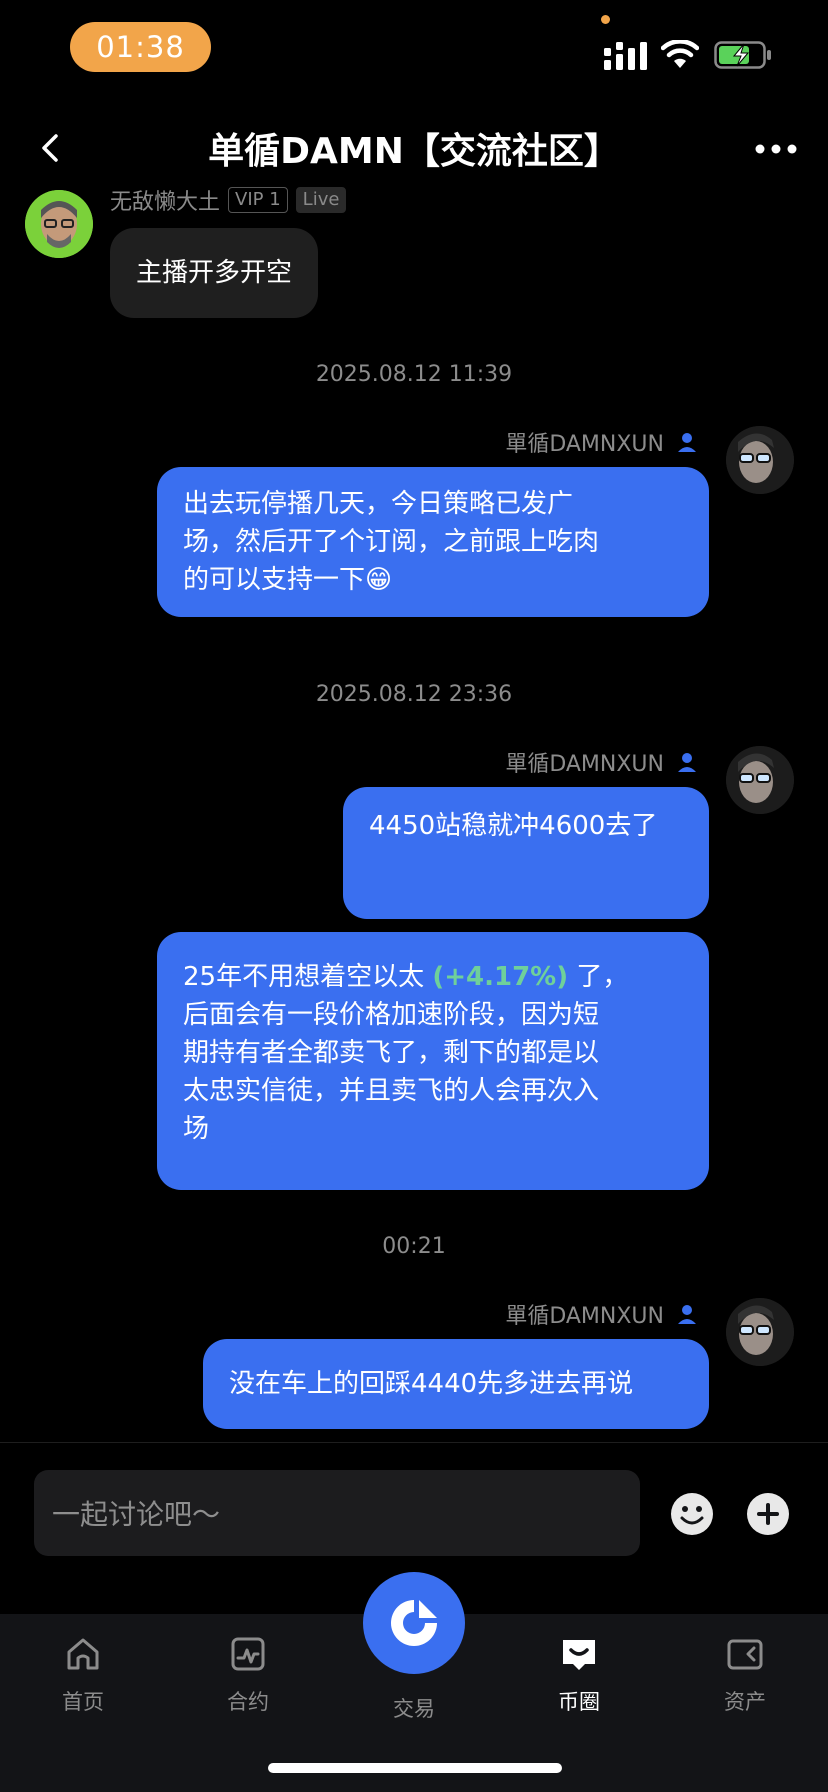 The height and width of the screenshot is (1792, 828). I want to click on message-bubble: 4450站稳就冲4600去了, so click(526, 853).